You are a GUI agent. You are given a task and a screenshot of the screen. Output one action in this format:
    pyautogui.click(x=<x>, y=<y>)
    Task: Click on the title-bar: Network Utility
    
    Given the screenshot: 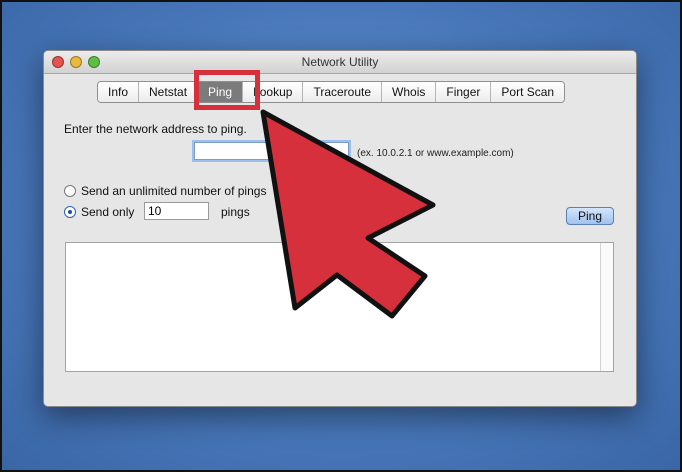 What is the action you would take?
    pyautogui.click(x=340, y=62)
    